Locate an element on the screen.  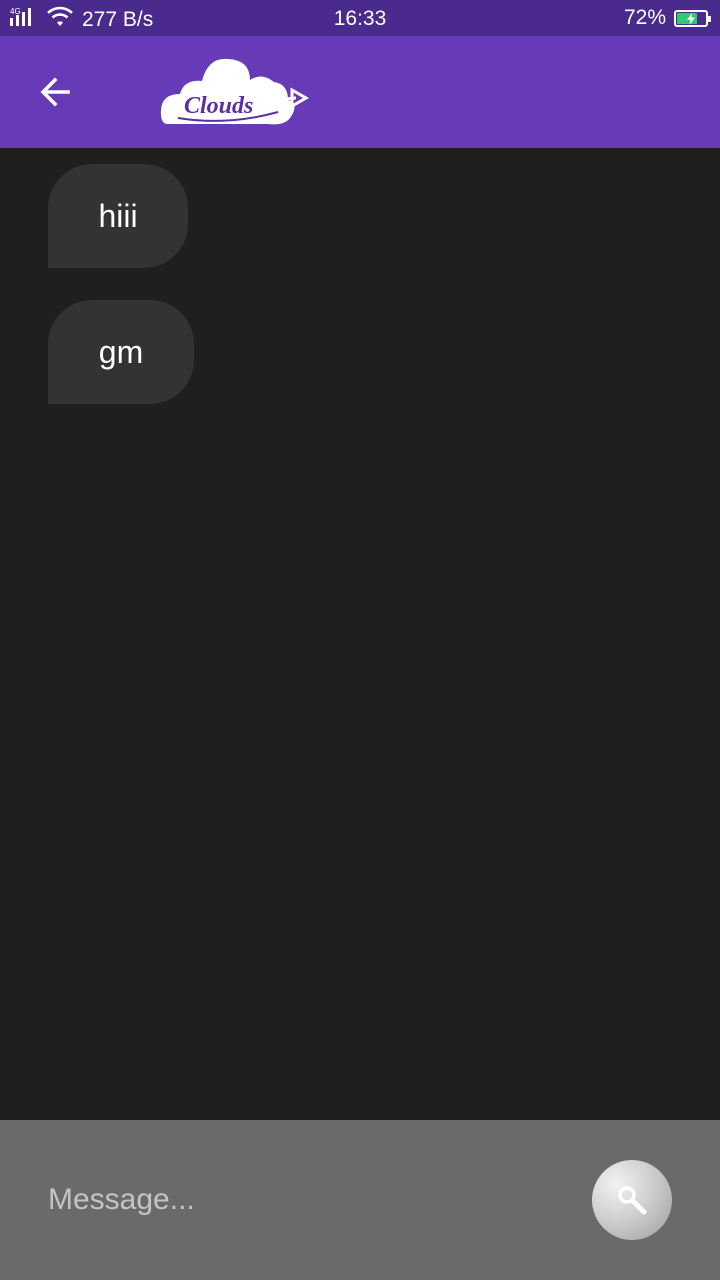
charging-bolt-icon is located at coordinates (691, 18).